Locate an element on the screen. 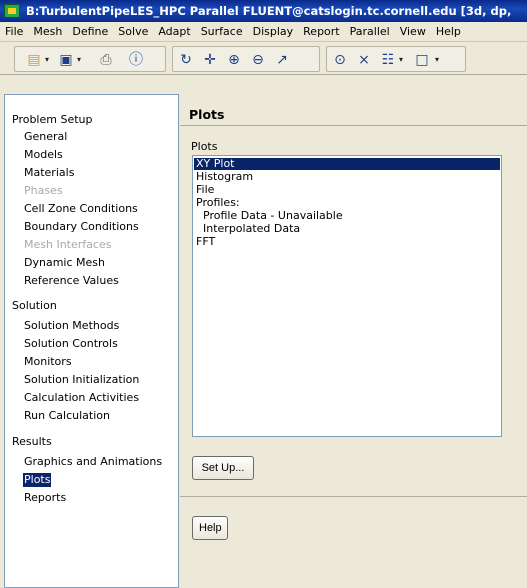 This screenshot has width=527, height=588. menu-parallel: Parallel is located at coordinates (370, 31).